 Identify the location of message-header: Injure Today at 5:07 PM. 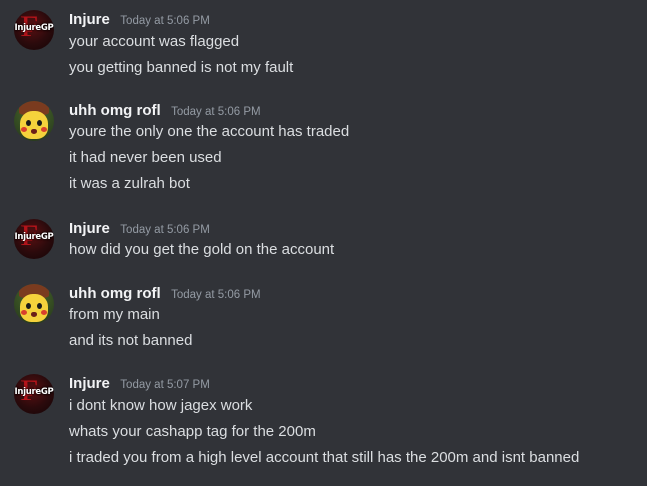
(139, 384).